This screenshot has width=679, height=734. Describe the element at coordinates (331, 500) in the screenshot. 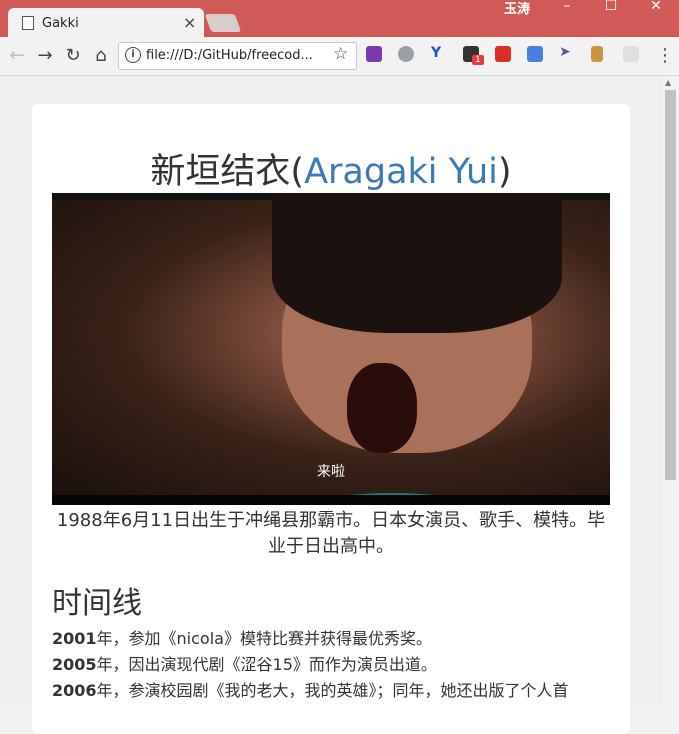

I see `image-letterbox` at that location.